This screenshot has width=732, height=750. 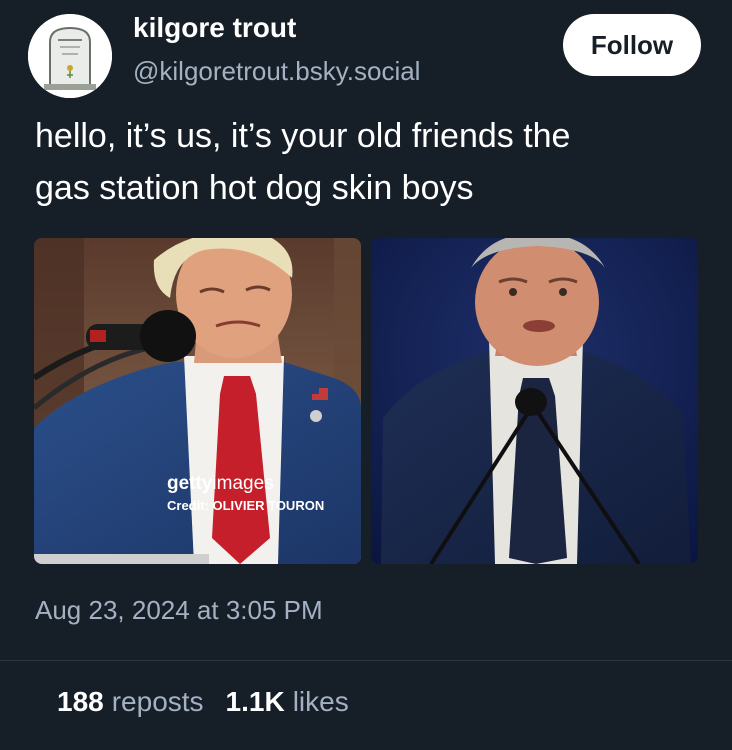 I want to click on author-display-name: kilgore trout, so click(x=214, y=28).